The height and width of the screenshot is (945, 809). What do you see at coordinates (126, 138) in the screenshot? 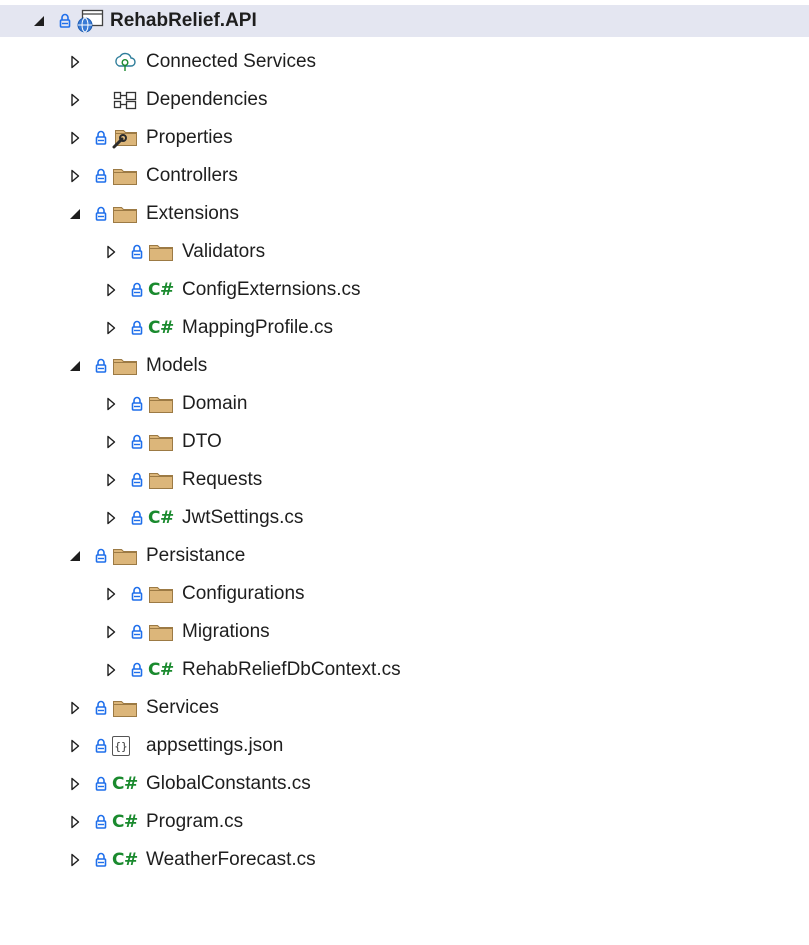
I see `properties-folder-icon` at bounding box center [126, 138].